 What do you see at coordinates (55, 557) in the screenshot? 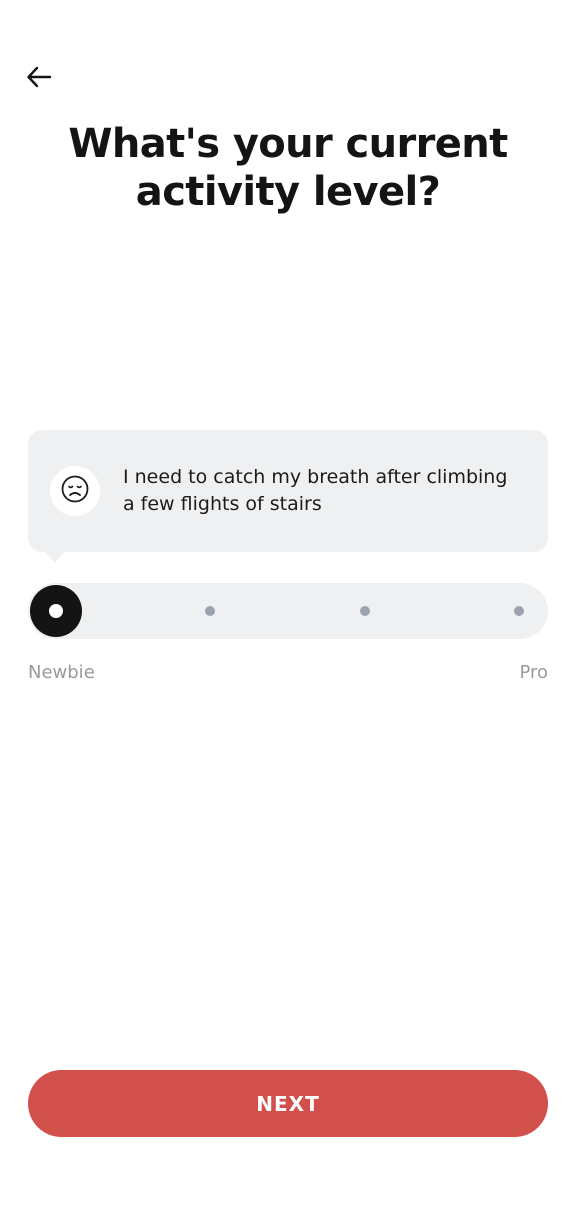
I see `bubble-pointer` at bounding box center [55, 557].